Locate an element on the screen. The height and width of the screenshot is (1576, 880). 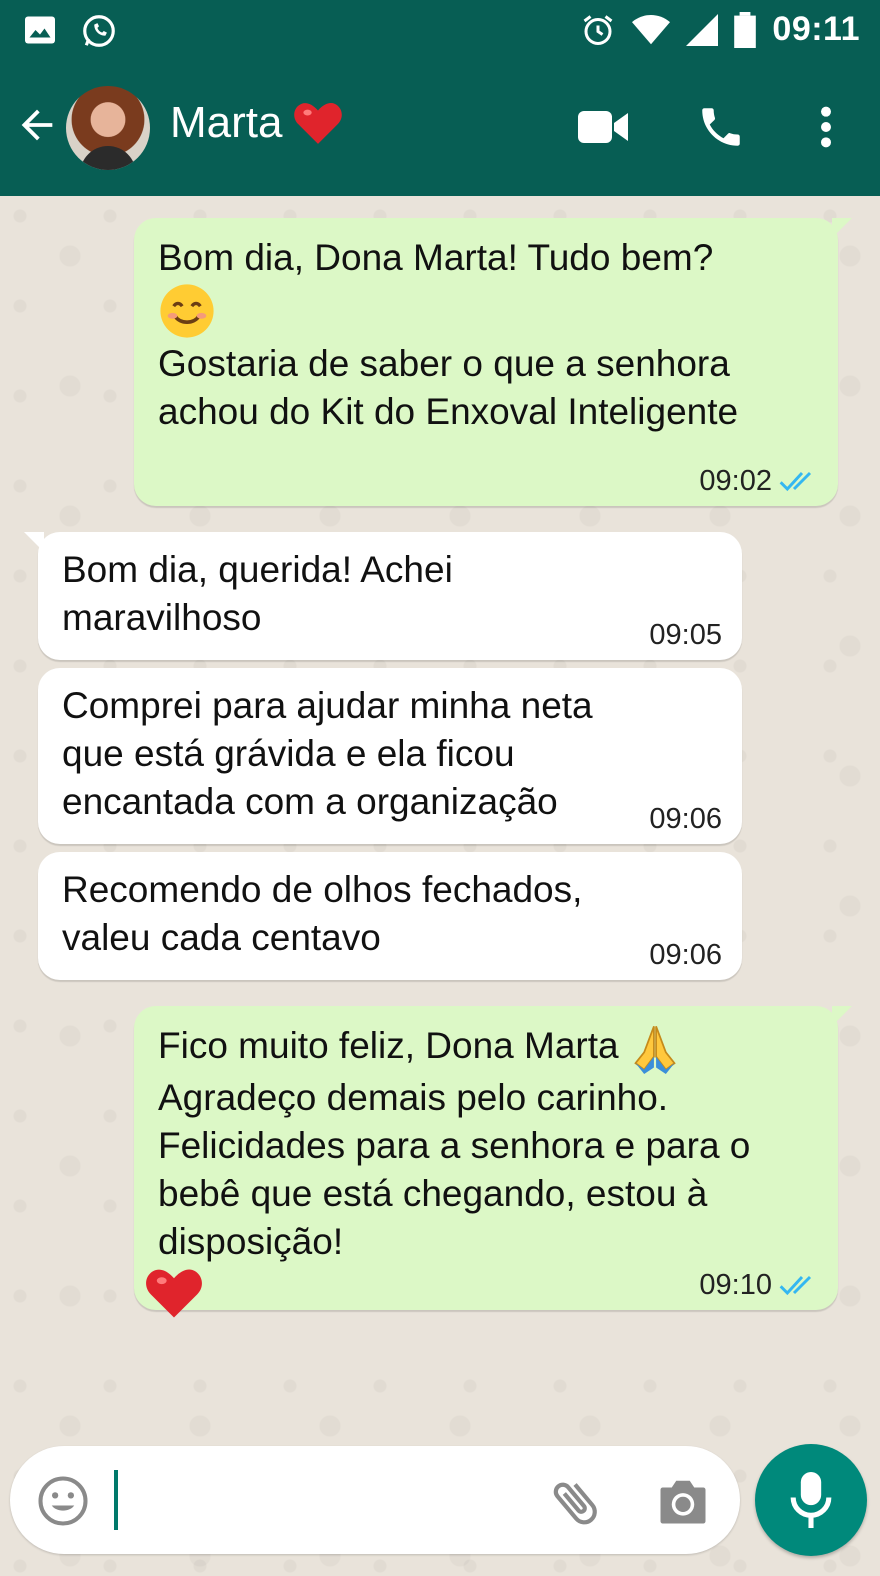
chat-header: Marta is located at coordinates (440, 129).